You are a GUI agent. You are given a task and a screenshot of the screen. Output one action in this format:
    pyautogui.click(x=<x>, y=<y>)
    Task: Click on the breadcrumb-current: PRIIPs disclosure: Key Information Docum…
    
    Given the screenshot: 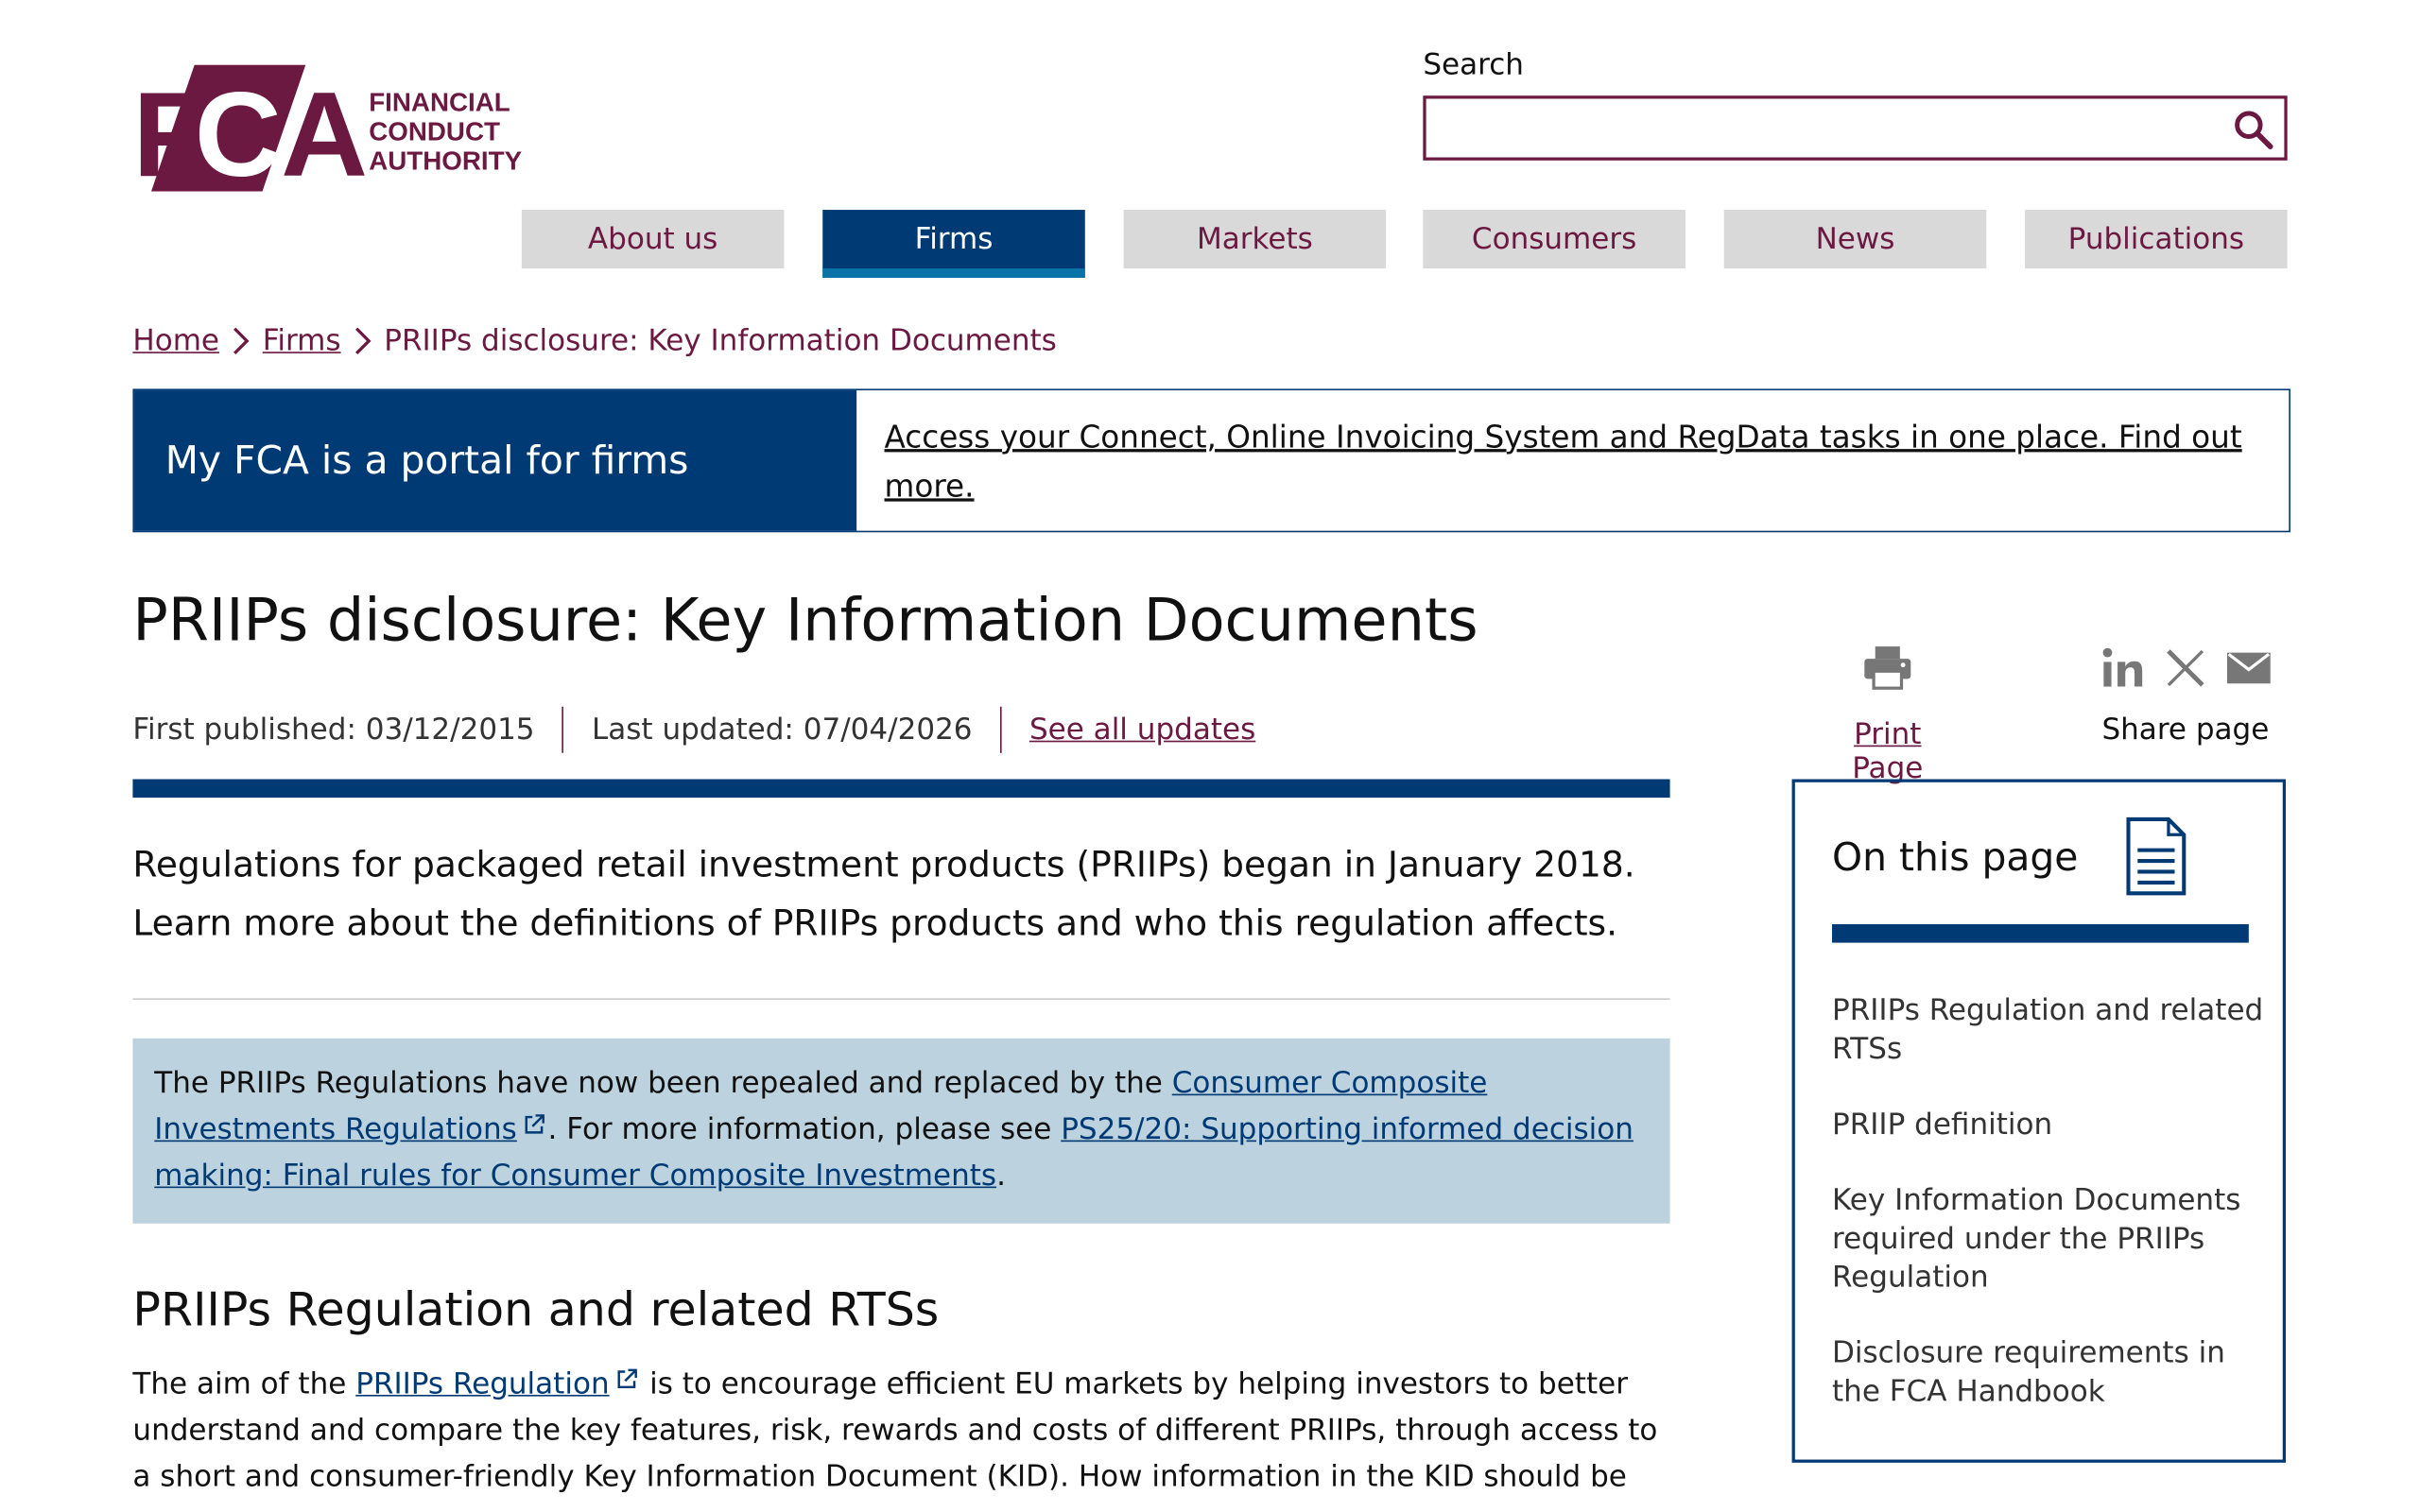 What is the action you would take?
    pyautogui.click(x=721, y=340)
    